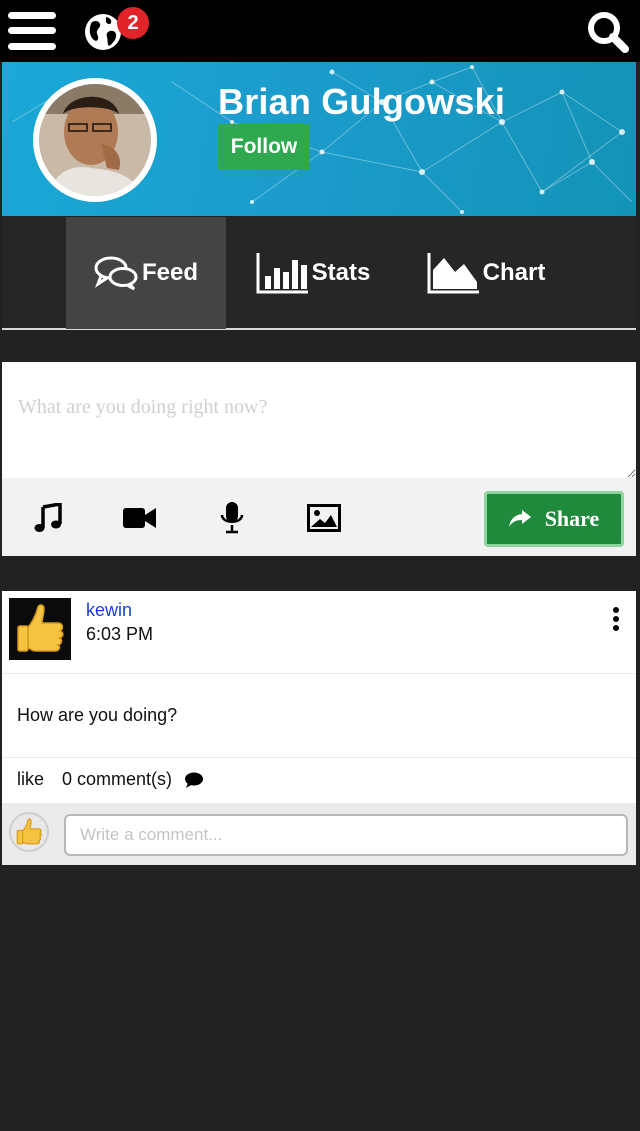 The image size is (640, 1131). I want to click on commenter-avatar, so click(29, 832).